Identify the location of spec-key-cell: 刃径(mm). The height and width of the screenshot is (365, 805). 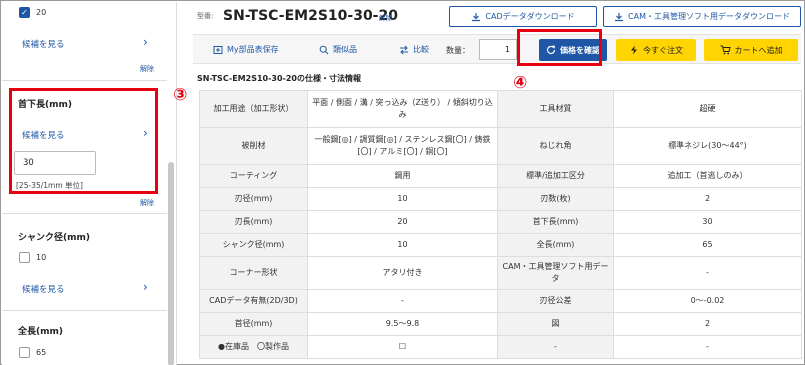
(253, 199).